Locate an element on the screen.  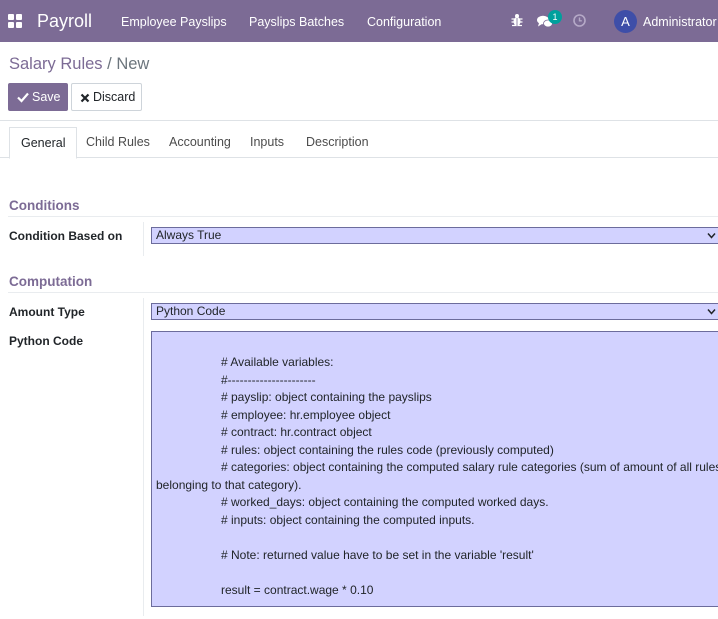
computation-section-title: Computation is located at coordinates (51, 281).